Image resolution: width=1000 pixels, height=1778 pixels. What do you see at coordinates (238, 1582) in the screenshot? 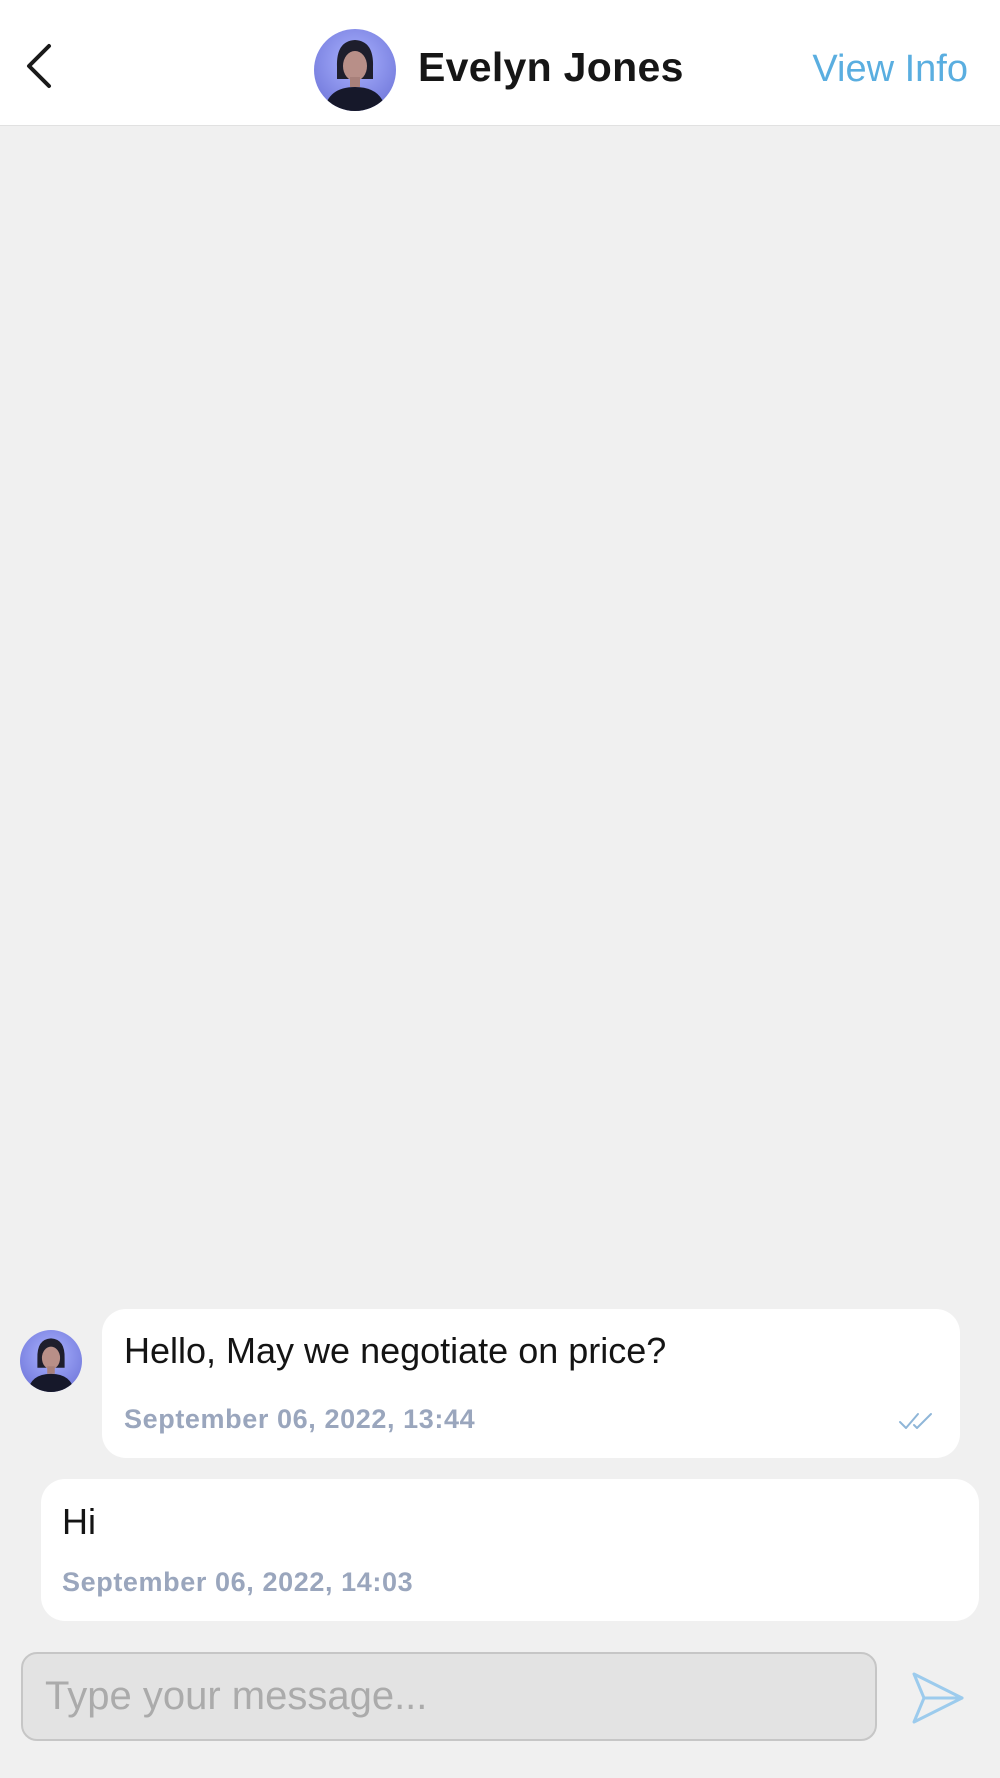
I see `message-timestamp: September 06, 2022, 14:03` at bounding box center [238, 1582].